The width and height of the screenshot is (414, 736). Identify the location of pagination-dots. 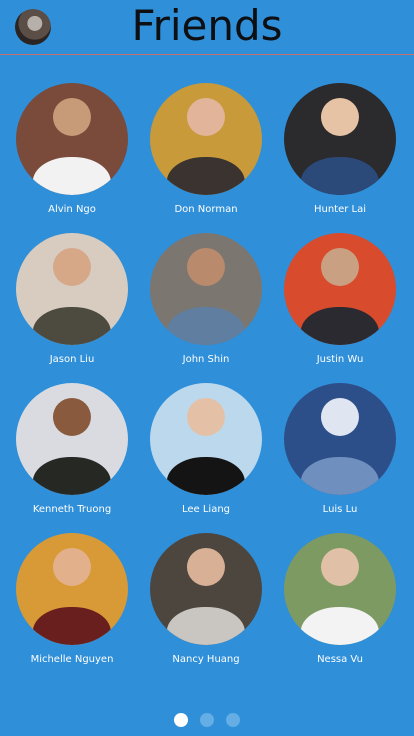
(207, 721).